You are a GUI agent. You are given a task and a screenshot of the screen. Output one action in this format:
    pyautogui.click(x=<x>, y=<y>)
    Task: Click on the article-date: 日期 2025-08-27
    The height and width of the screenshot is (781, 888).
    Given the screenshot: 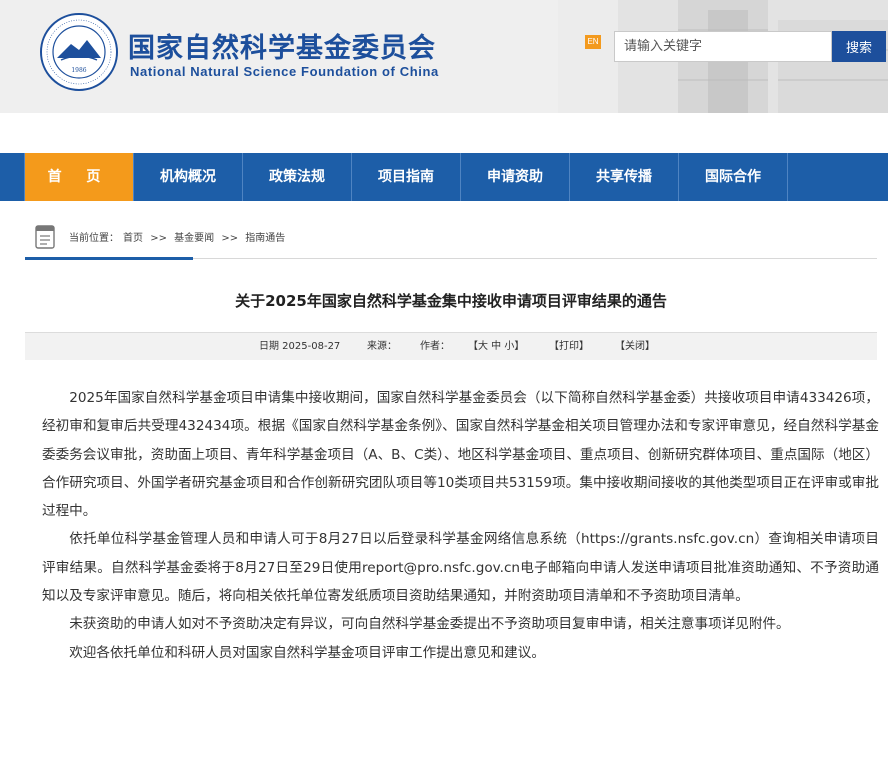 What is the action you would take?
    pyautogui.click(x=300, y=346)
    